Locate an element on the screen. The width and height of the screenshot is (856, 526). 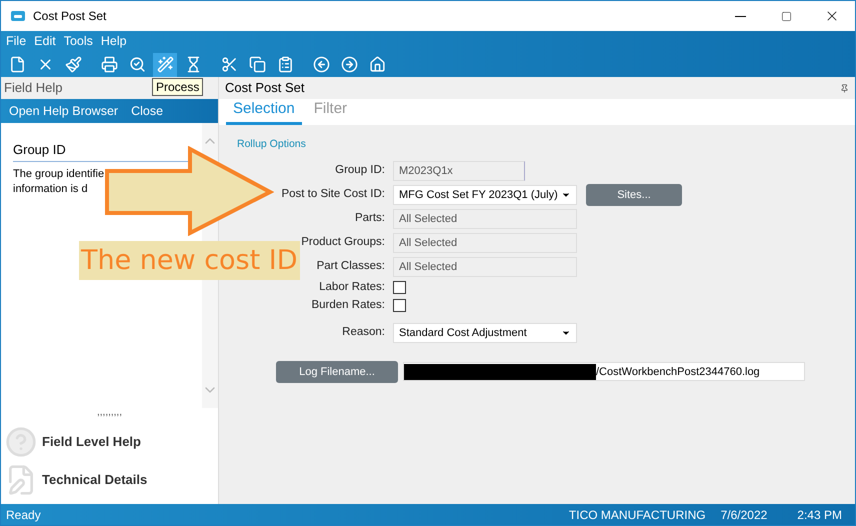
menu-item: File is located at coordinates (16, 41).